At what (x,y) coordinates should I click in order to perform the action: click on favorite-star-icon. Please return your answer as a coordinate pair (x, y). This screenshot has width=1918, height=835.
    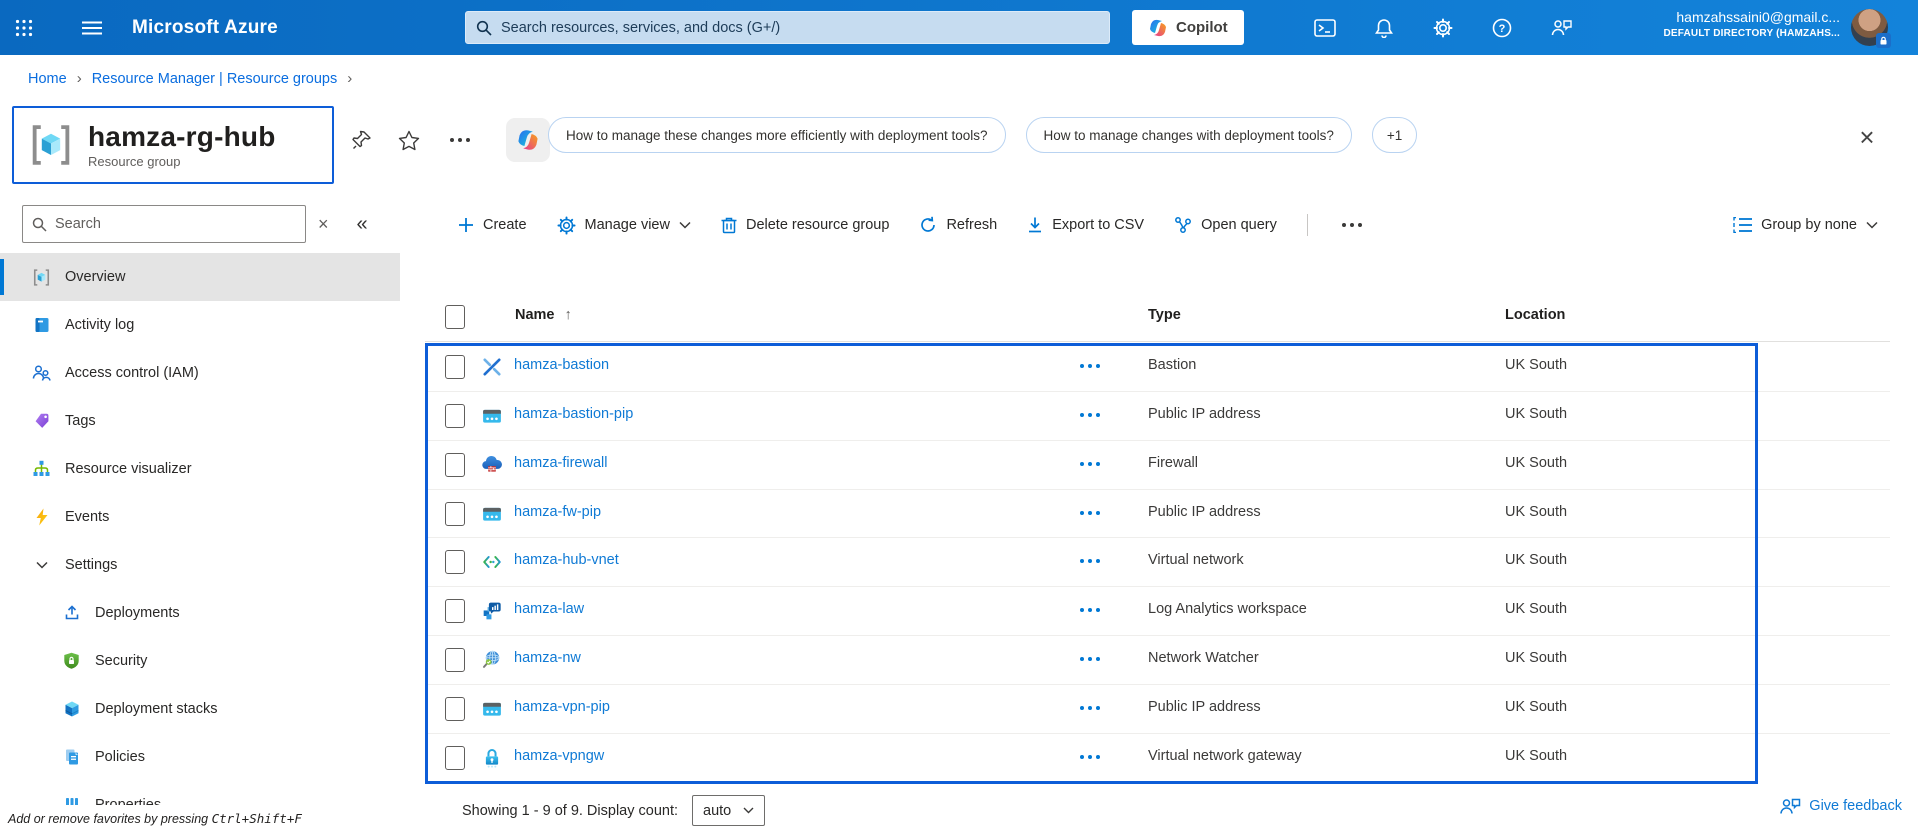
    Looking at the image, I should click on (409, 140).